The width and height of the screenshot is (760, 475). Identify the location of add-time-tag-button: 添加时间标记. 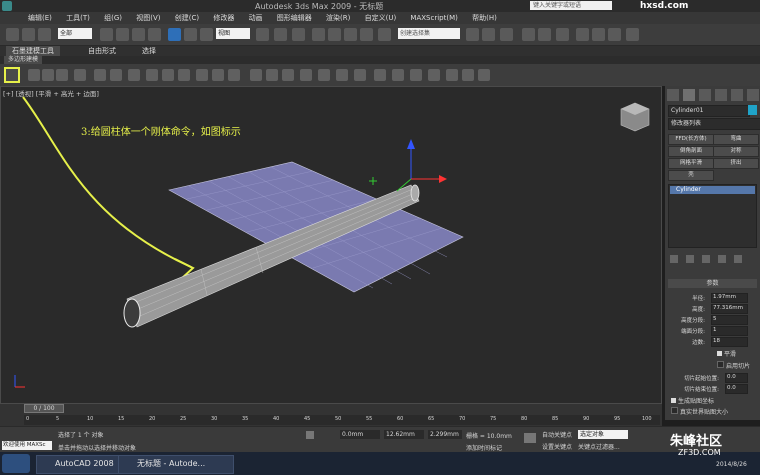
(484, 447).